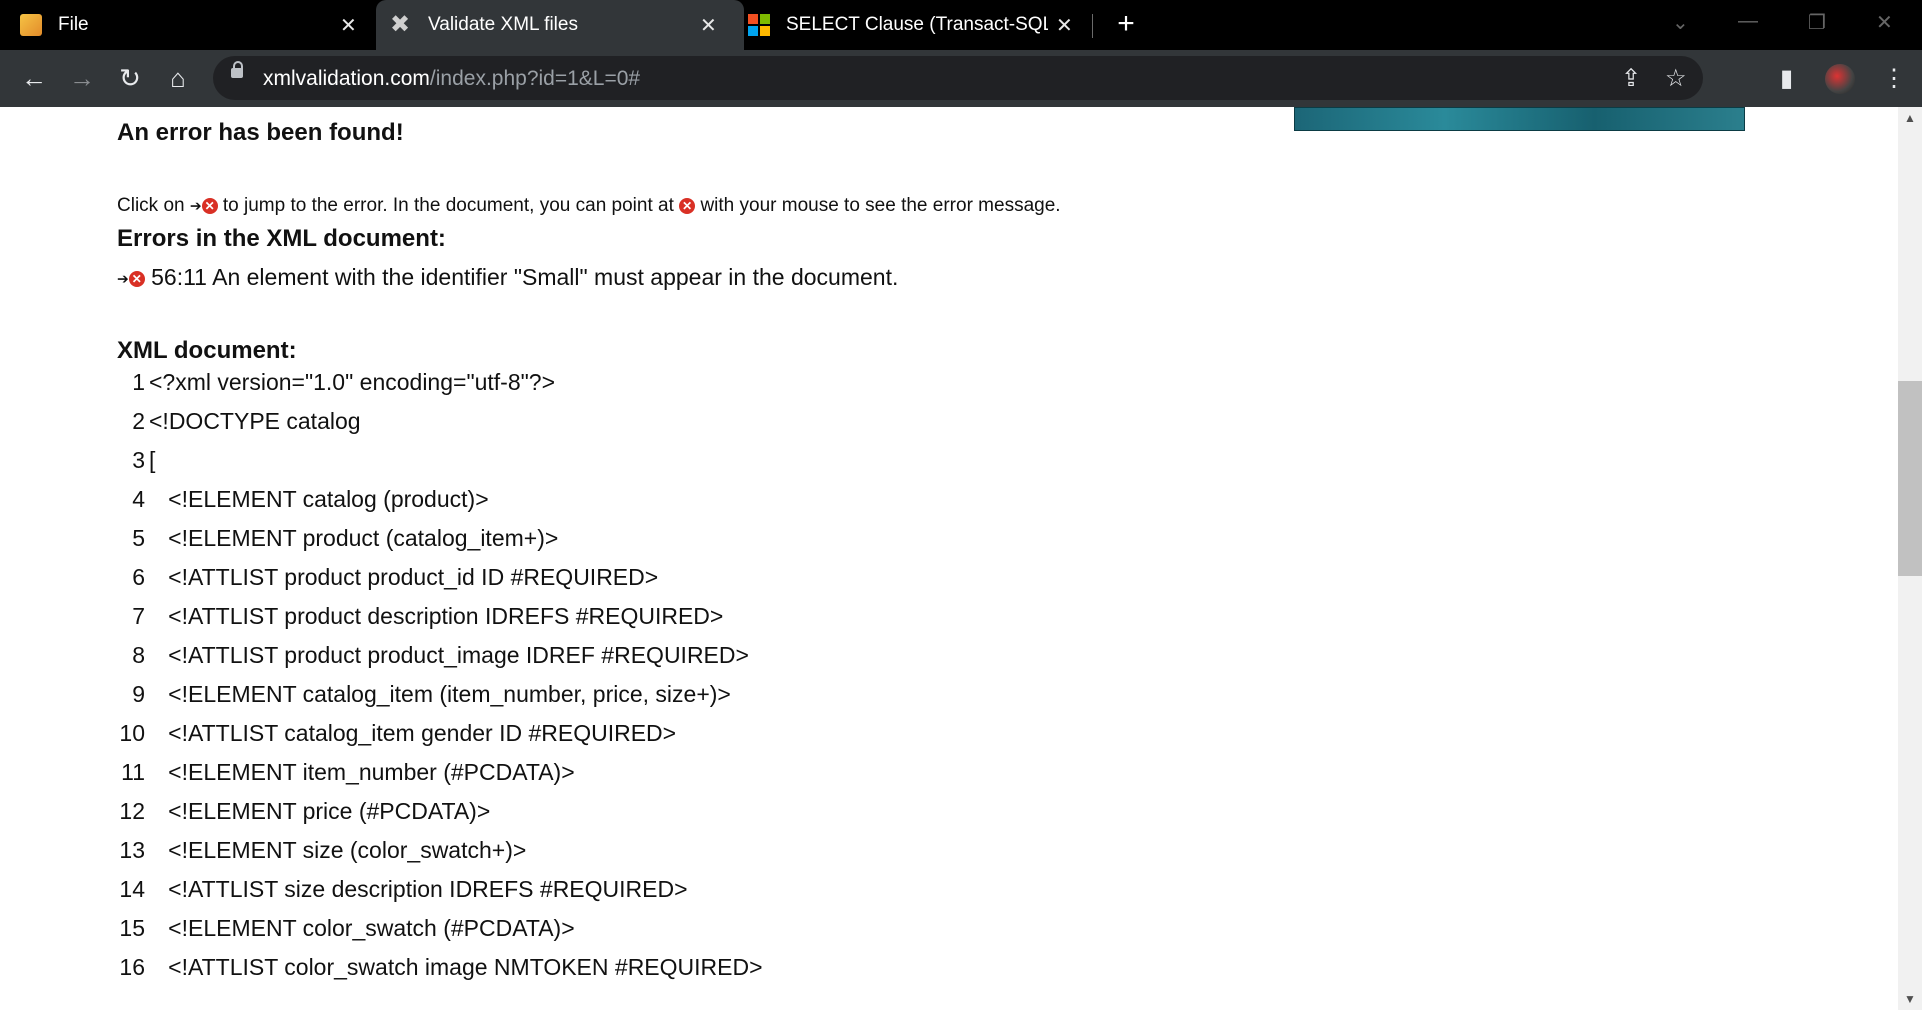 Image resolution: width=1922 pixels, height=1010 pixels. What do you see at coordinates (132, 733) in the screenshot?
I see `line-number: 10` at bounding box center [132, 733].